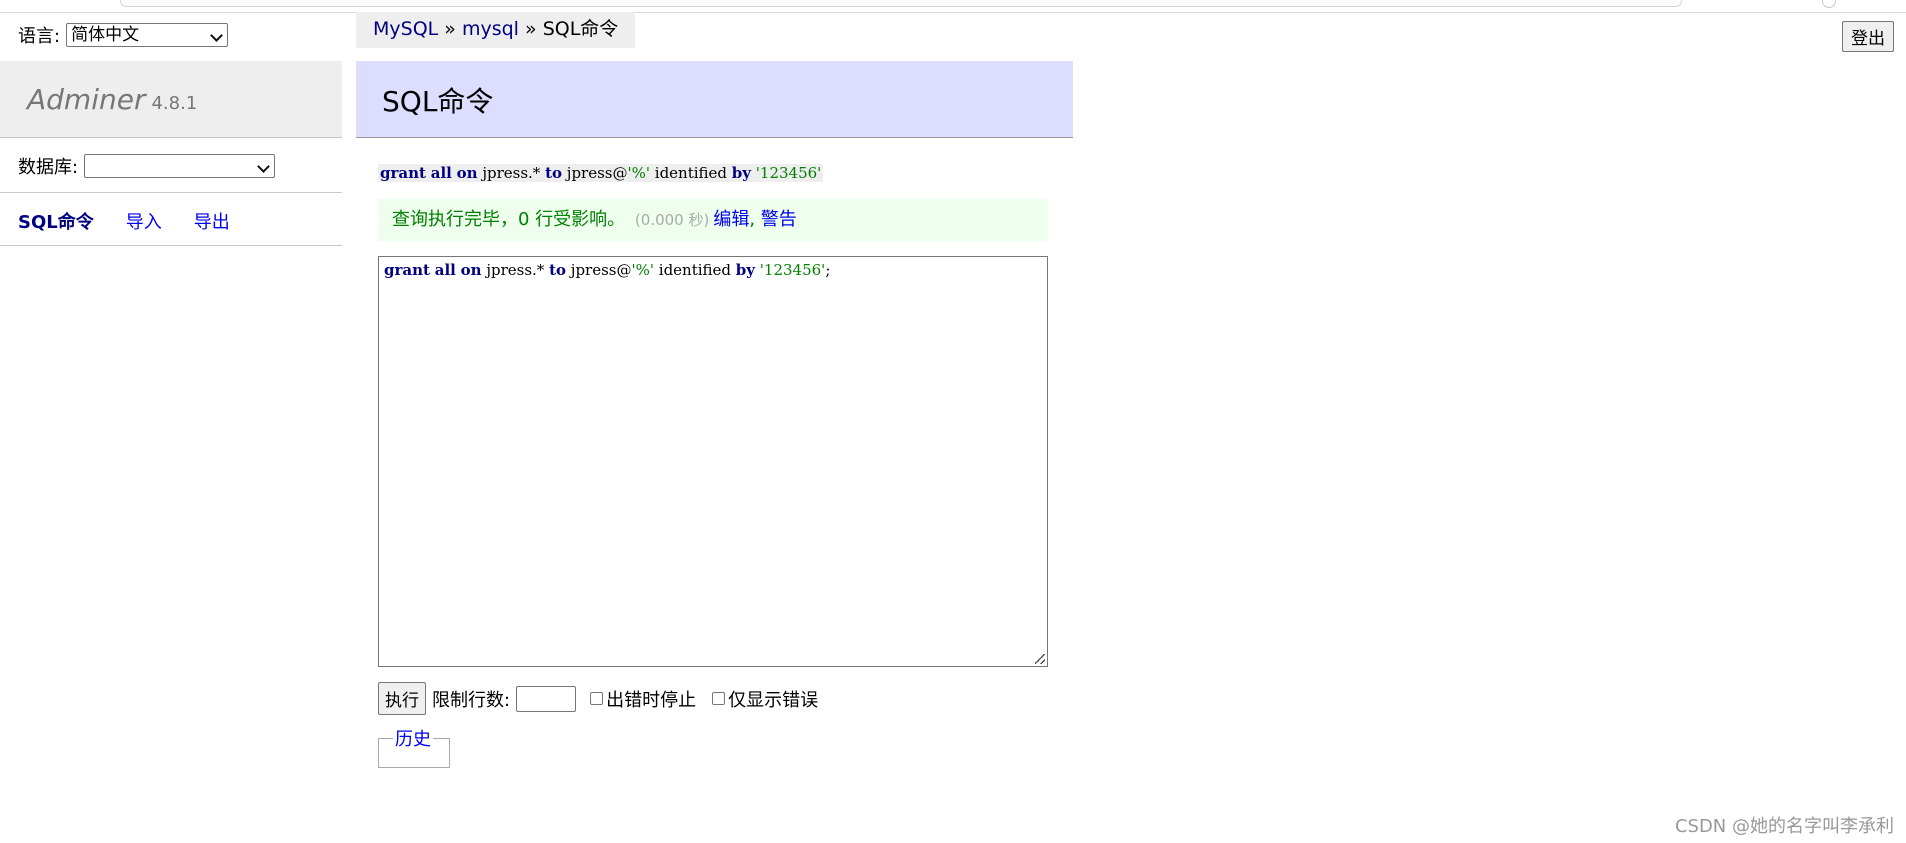 The width and height of the screenshot is (1906, 843). I want to click on only-errors-checkbox, so click(719, 698).